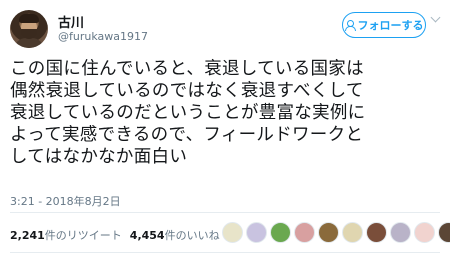 This screenshot has width=450, height=257. I want to click on tweet-stats: 2,241件のリツイート 4,454件のいいね, so click(115, 235).